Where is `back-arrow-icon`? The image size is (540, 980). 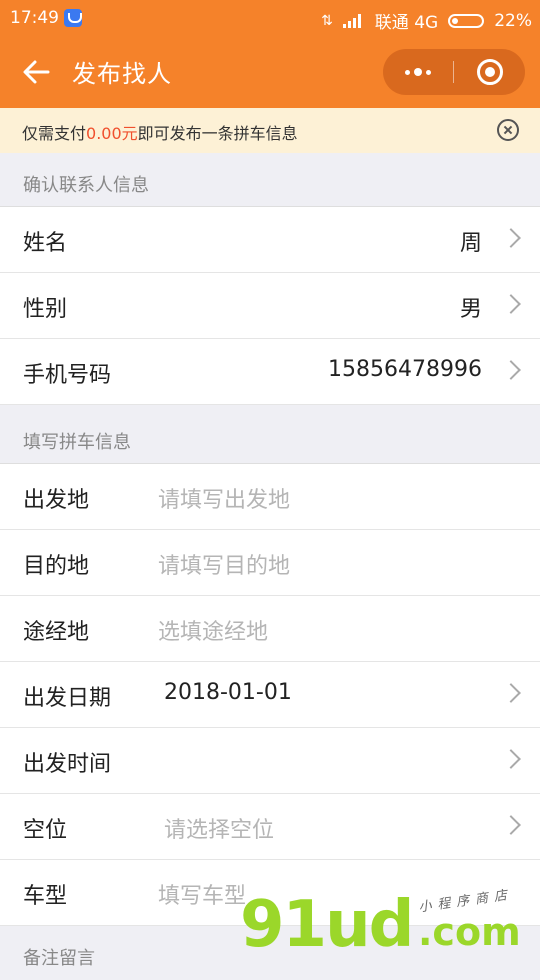 back-arrow-icon is located at coordinates (36, 72).